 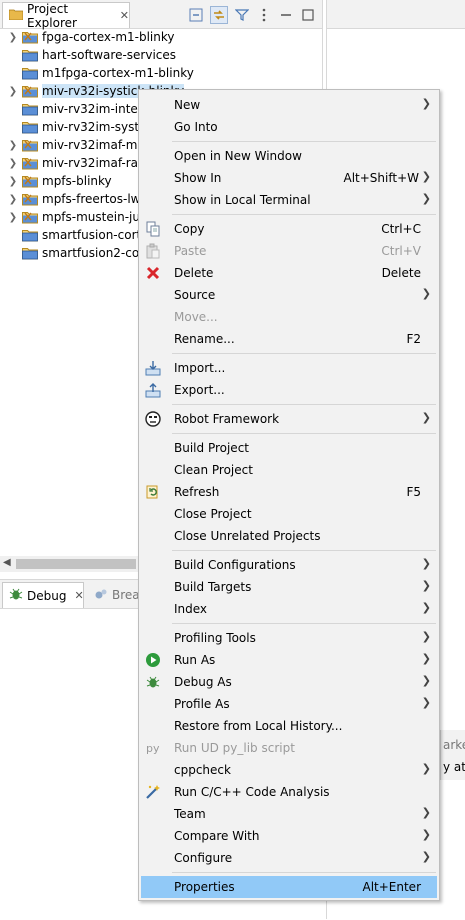 What do you see at coordinates (289, 105) in the screenshot?
I see `menu-item-new: New ❯` at bounding box center [289, 105].